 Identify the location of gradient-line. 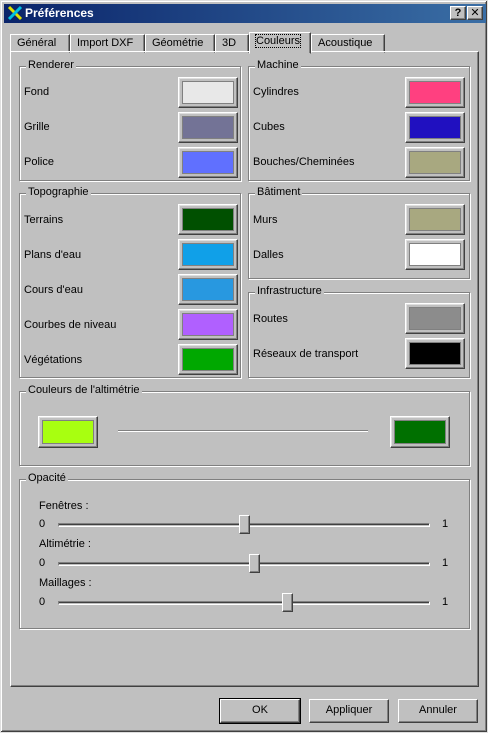
(243, 431).